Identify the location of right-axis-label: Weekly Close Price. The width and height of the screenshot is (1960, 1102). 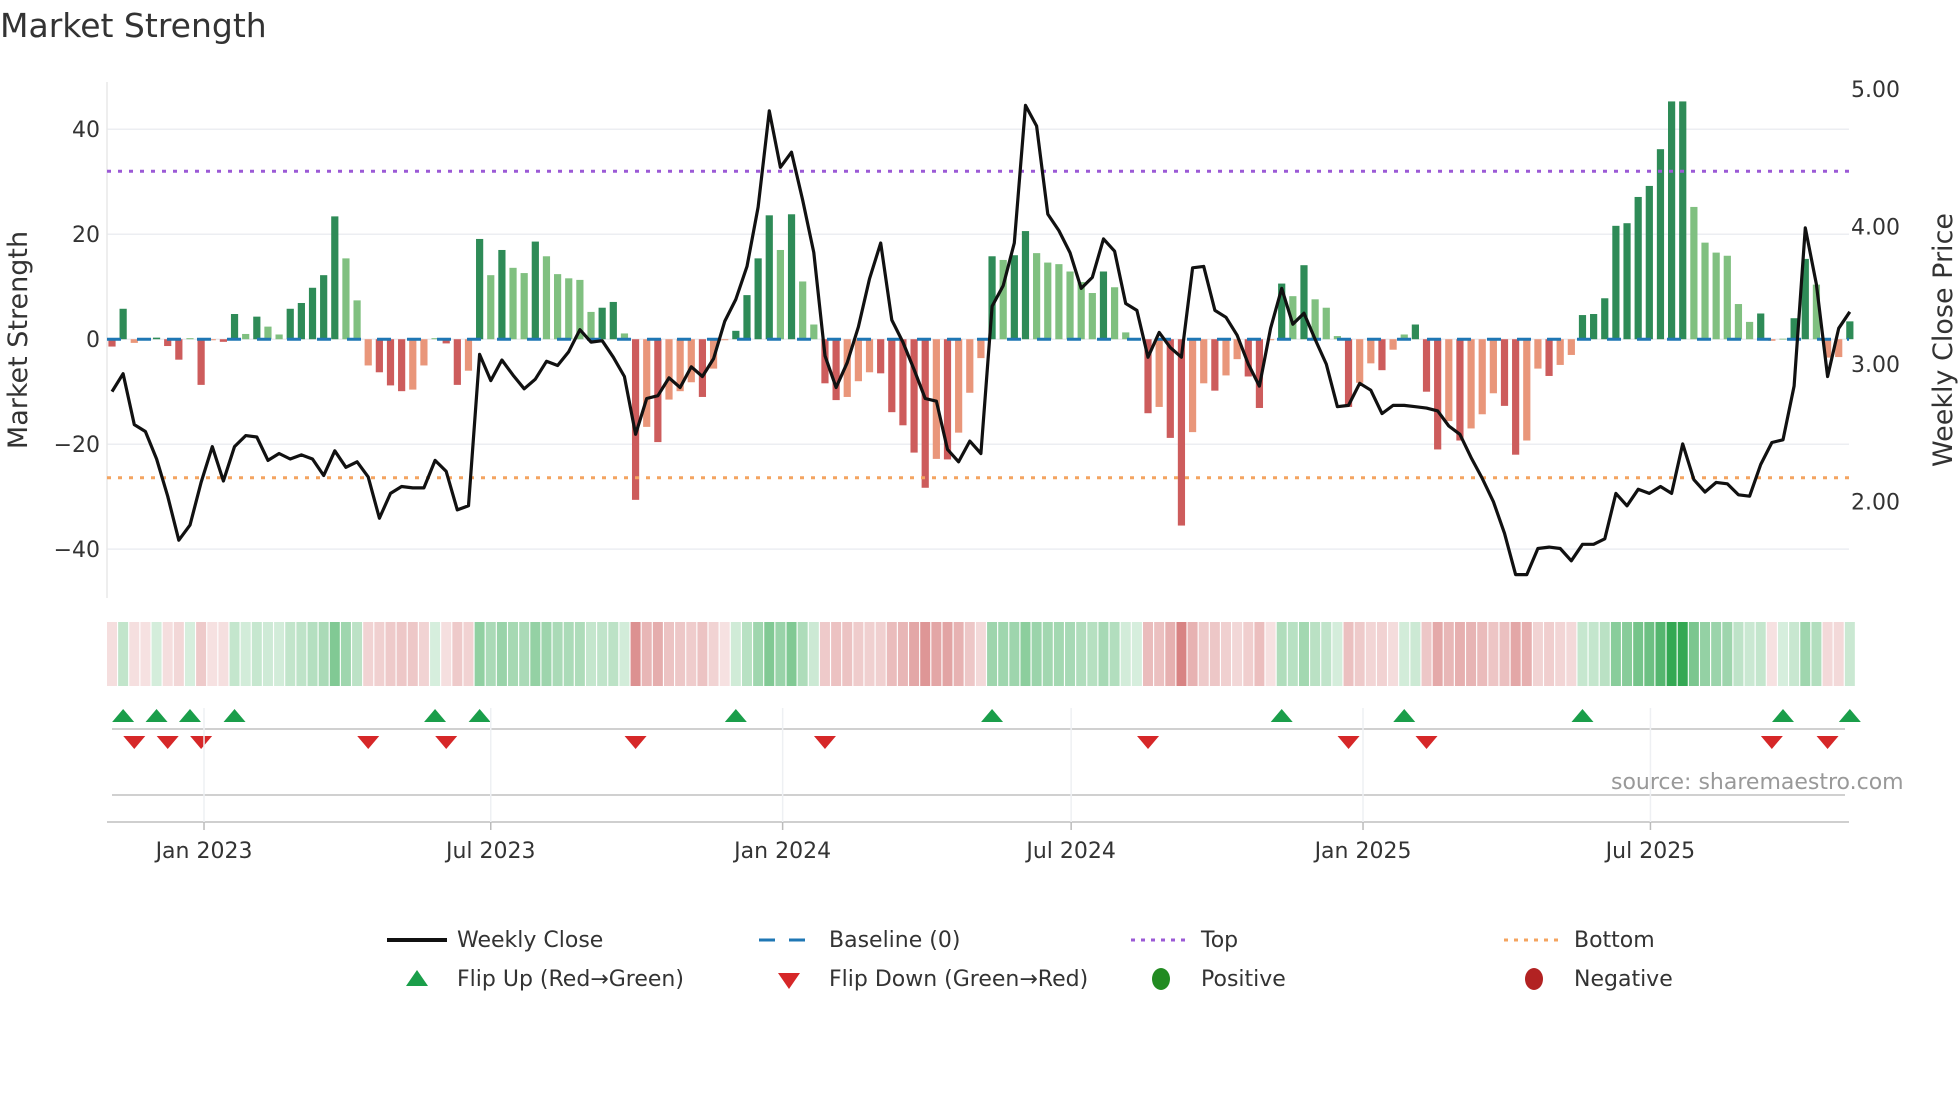
(1943, 340).